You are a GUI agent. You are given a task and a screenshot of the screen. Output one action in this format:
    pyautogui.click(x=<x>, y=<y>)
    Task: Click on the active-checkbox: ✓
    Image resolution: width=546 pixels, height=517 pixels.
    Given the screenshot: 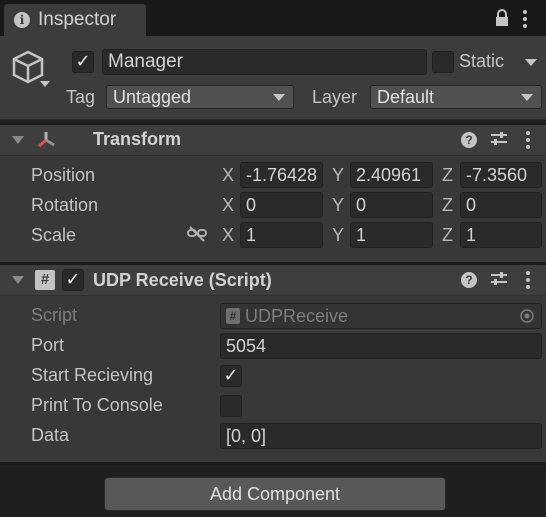 What is the action you would take?
    pyautogui.click(x=83, y=62)
    